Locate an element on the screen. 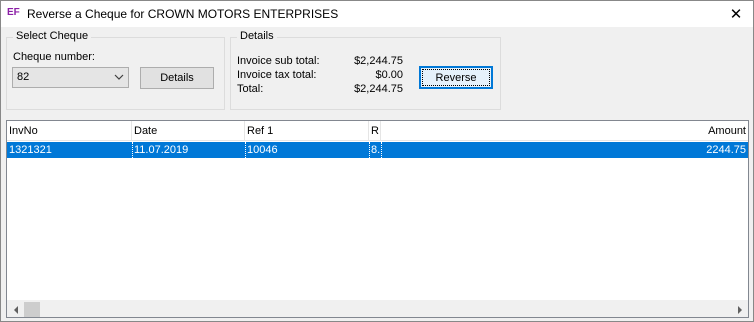 This screenshot has width=754, height=322. cell-invno: 1321321 is located at coordinates (30, 150).